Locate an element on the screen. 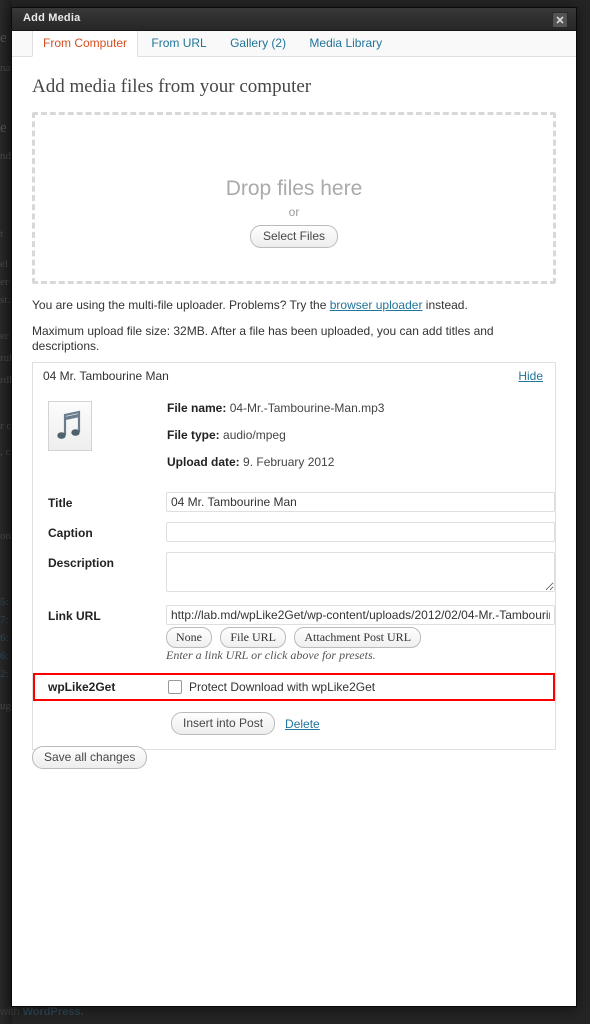  file-block-header: 04 Mr. Tambourine Man Hide is located at coordinates (294, 376).